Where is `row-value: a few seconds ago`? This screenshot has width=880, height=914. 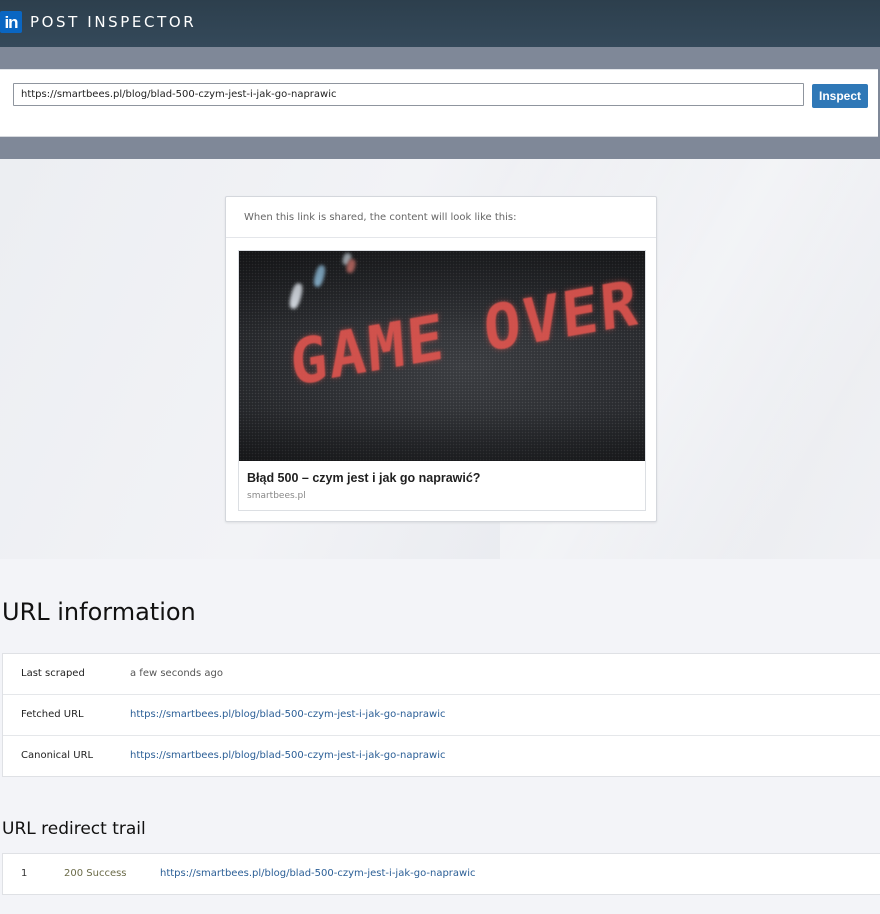
row-value: a few seconds ago is located at coordinates (176, 673).